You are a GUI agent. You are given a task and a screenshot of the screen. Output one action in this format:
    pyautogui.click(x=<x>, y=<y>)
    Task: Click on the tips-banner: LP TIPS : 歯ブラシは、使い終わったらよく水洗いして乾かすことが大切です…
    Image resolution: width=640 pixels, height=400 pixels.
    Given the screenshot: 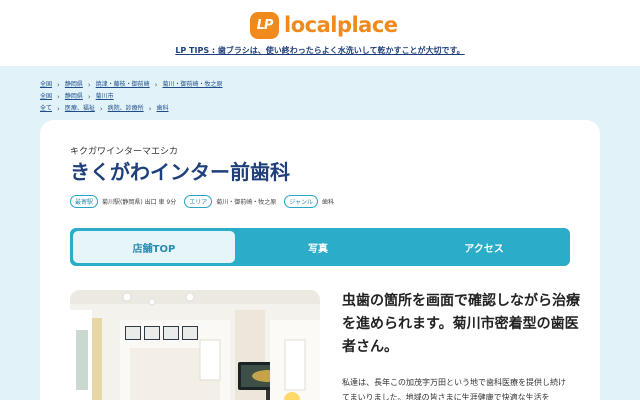 What is the action you would take?
    pyautogui.click(x=320, y=50)
    